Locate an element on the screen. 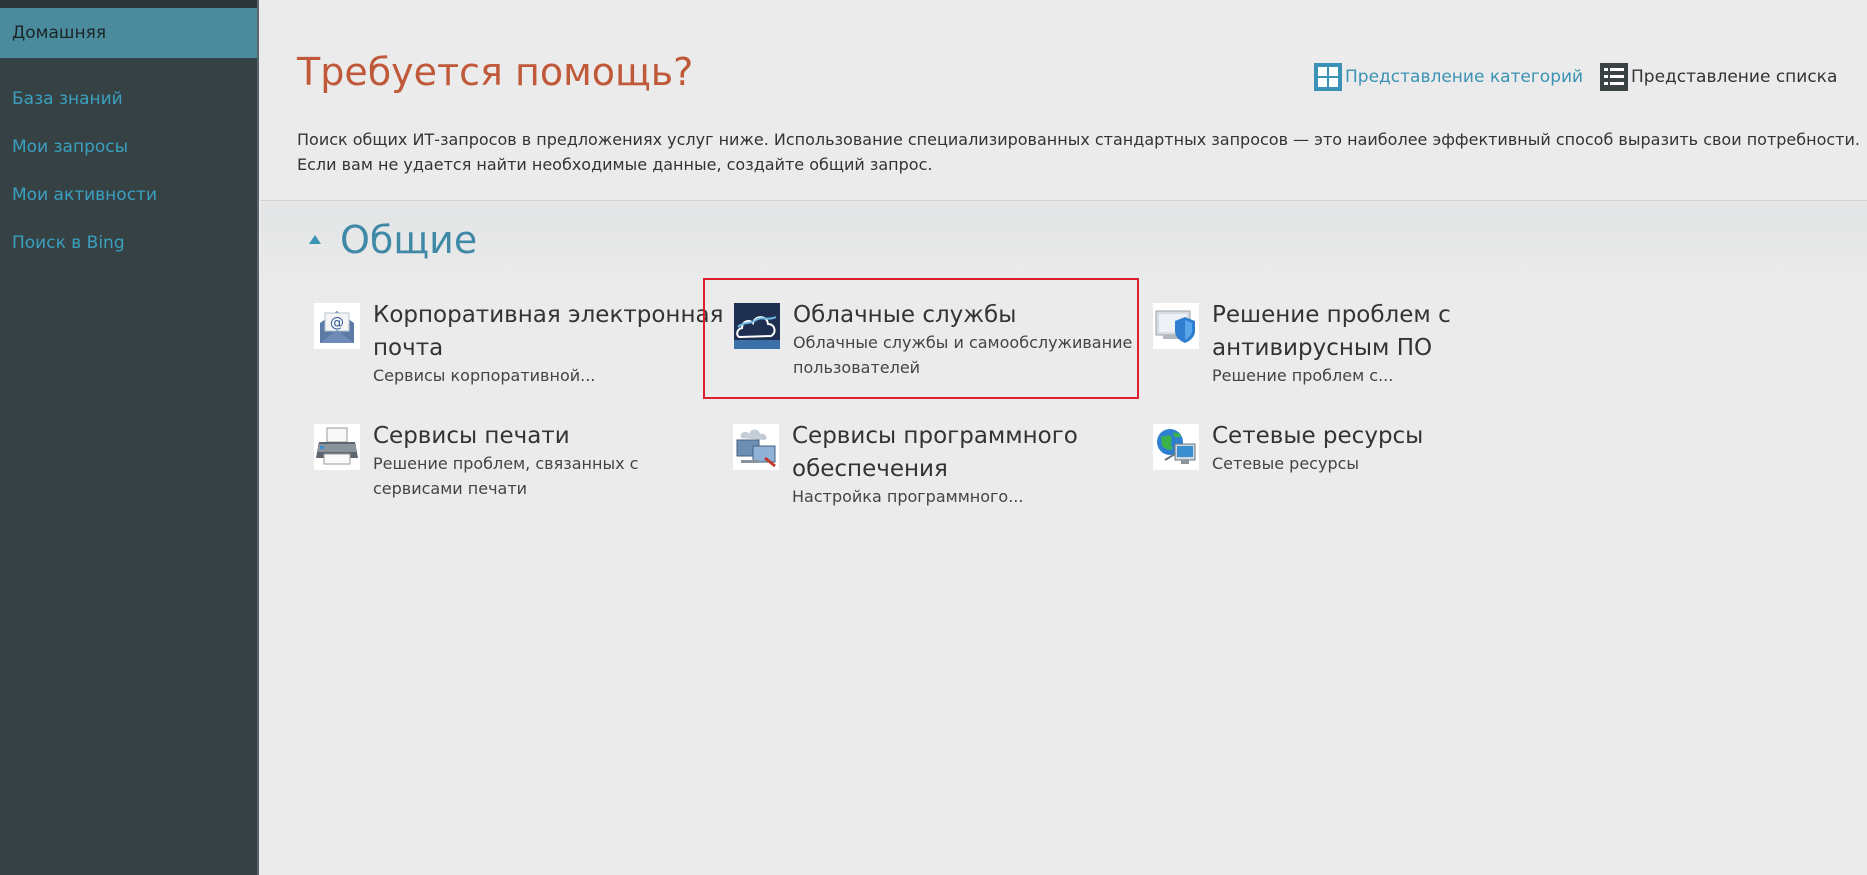 The height and width of the screenshot is (875, 1867). section-title: Общие is located at coordinates (408, 240).